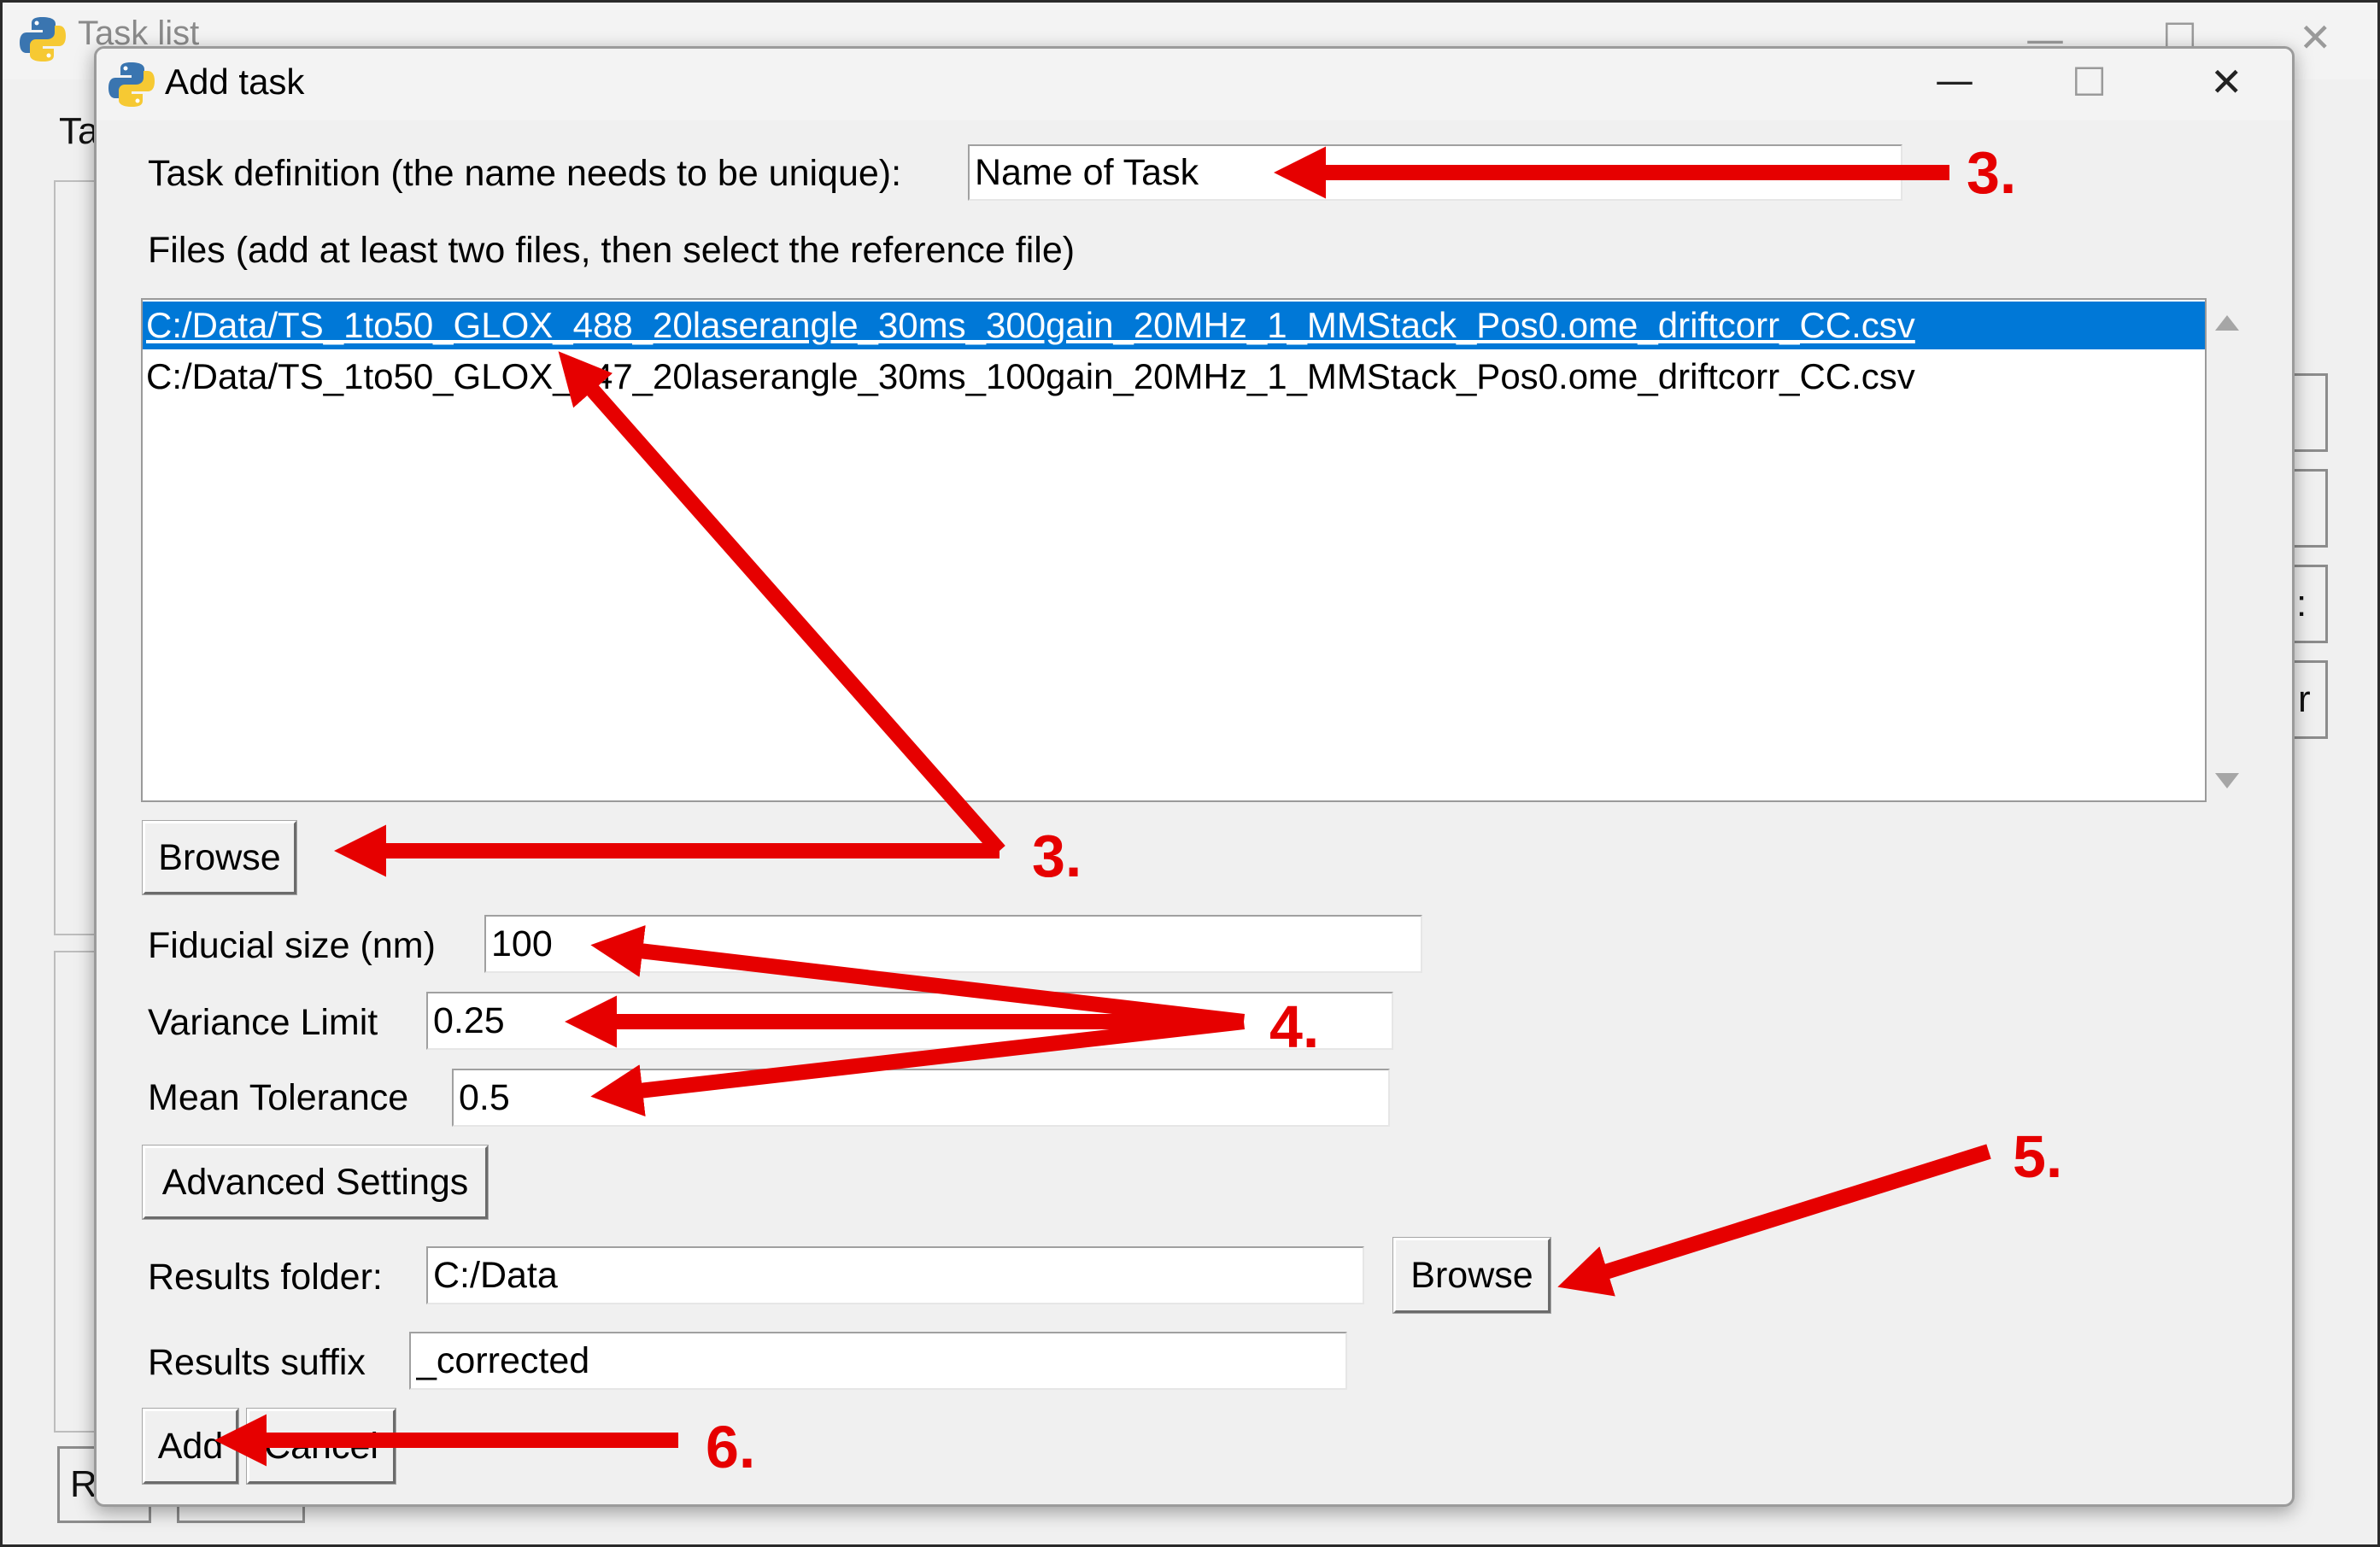  Describe the element at coordinates (2227, 780) in the screenshot. I see `scroll-down-icon` at that location.